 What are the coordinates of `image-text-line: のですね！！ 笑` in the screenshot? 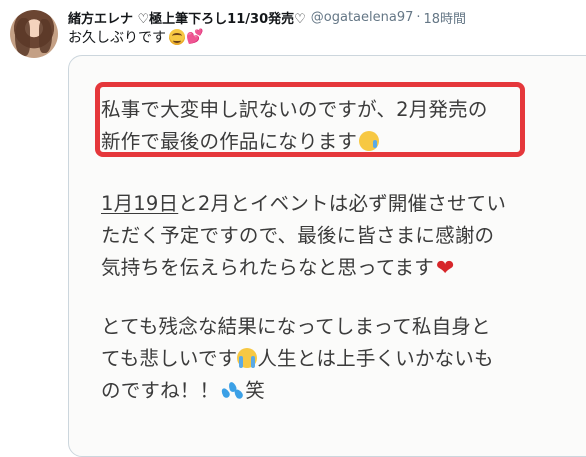 It's located at (336, 391).